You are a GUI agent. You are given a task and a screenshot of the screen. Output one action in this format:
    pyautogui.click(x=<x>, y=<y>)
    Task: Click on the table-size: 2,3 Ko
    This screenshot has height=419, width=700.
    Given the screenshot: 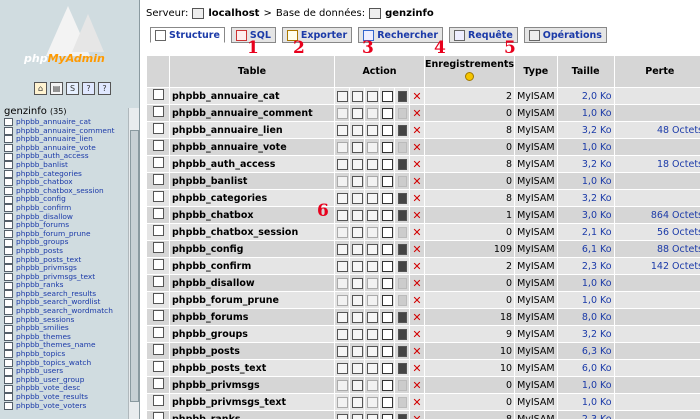 What is the action you would take?
    pyautogui.click(x=585, y=415)
    